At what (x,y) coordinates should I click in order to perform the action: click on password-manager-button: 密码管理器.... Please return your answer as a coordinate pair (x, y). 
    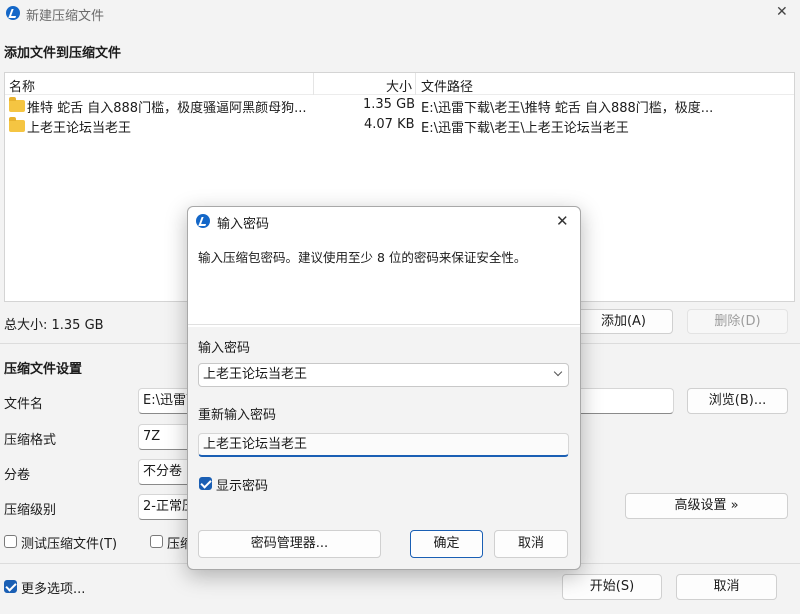
    Looking at the image, I should click on (289, 544).